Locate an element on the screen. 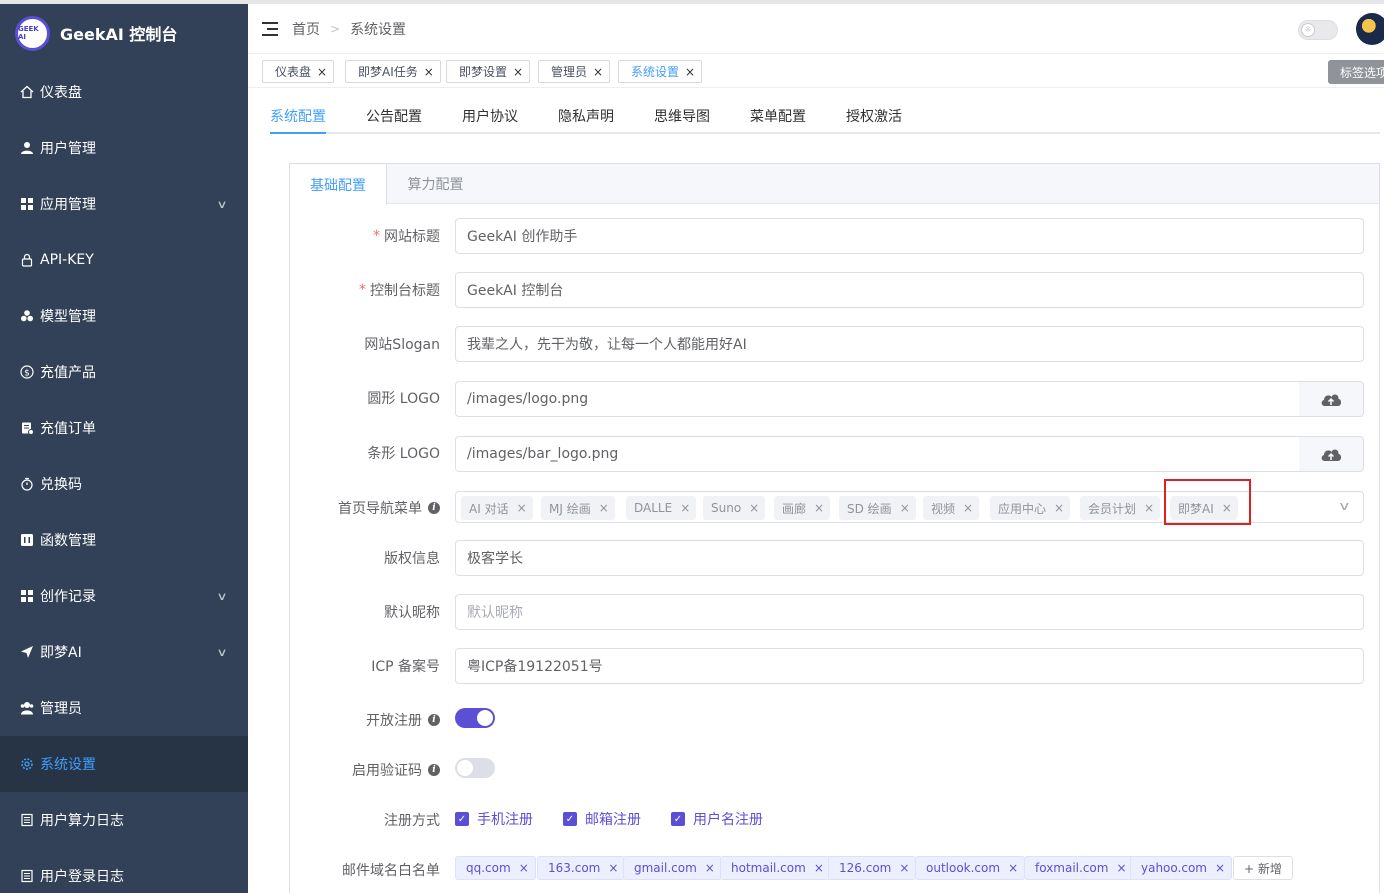 This screenshot has height=893, width=1384. sidebar-item-system-settings: 系统设置 is located at coordinates (124, 764).